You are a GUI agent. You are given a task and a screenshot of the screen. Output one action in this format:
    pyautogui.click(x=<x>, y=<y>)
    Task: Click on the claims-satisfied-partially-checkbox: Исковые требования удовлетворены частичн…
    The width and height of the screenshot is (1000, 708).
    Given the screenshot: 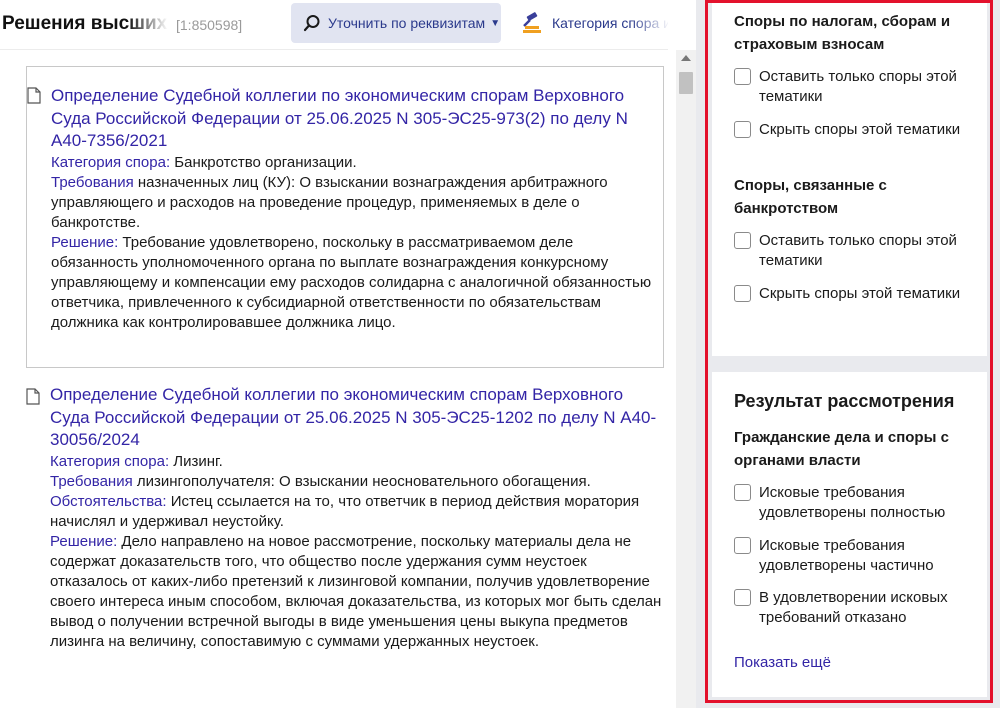 What is the action you would take?
    pyautogui.click(x=859, y=556)
    